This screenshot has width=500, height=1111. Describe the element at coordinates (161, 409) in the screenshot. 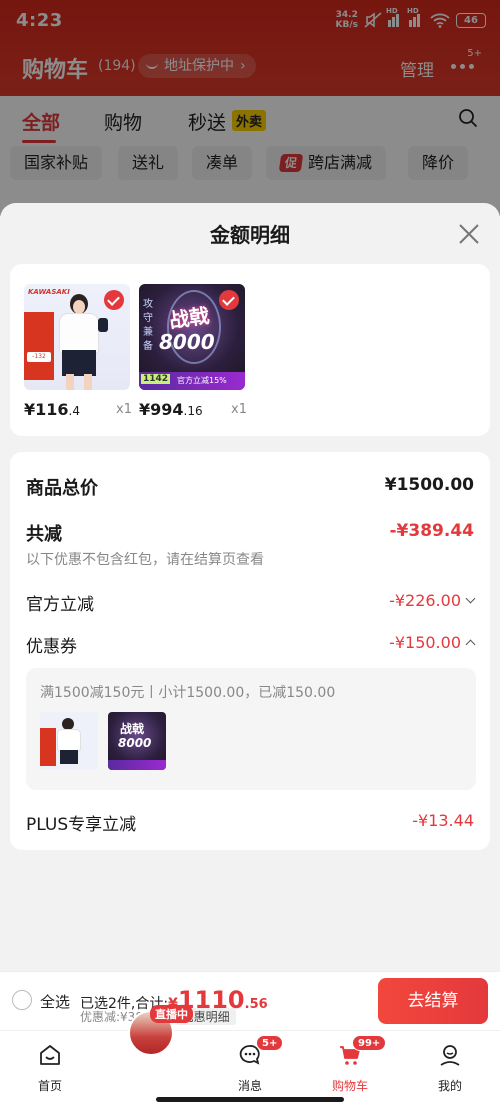

I see `price-main: ¥994` at that location.